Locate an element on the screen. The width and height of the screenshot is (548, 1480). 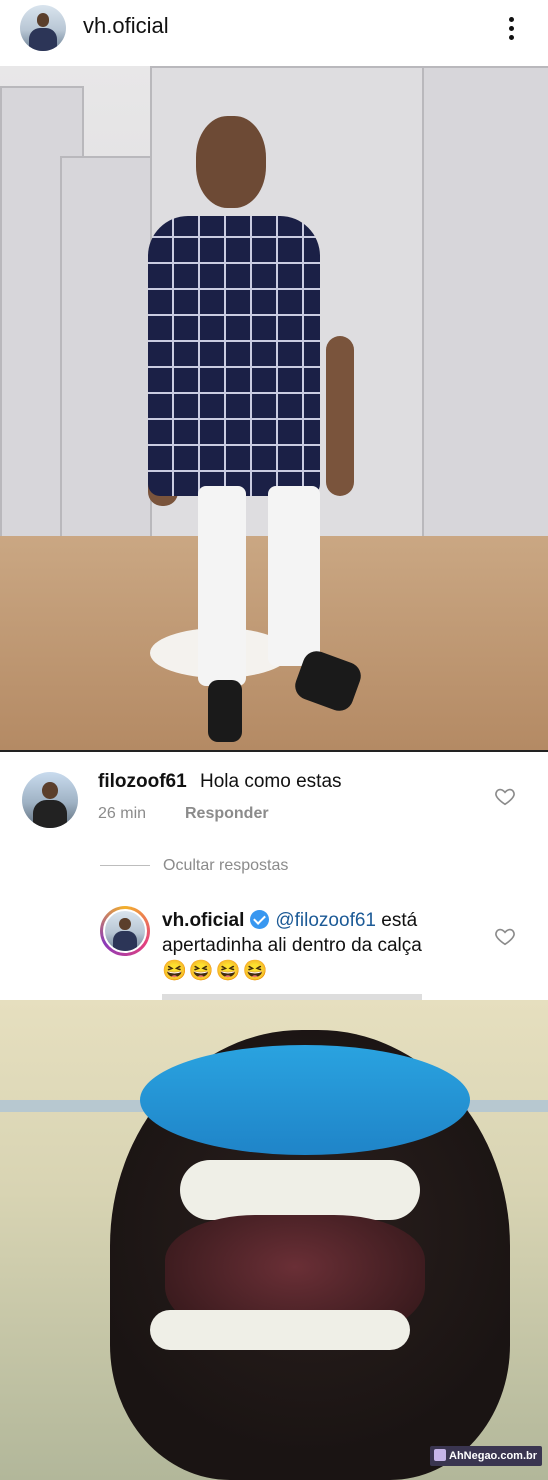
upper-teeth is located at coordinates (300, 1190).